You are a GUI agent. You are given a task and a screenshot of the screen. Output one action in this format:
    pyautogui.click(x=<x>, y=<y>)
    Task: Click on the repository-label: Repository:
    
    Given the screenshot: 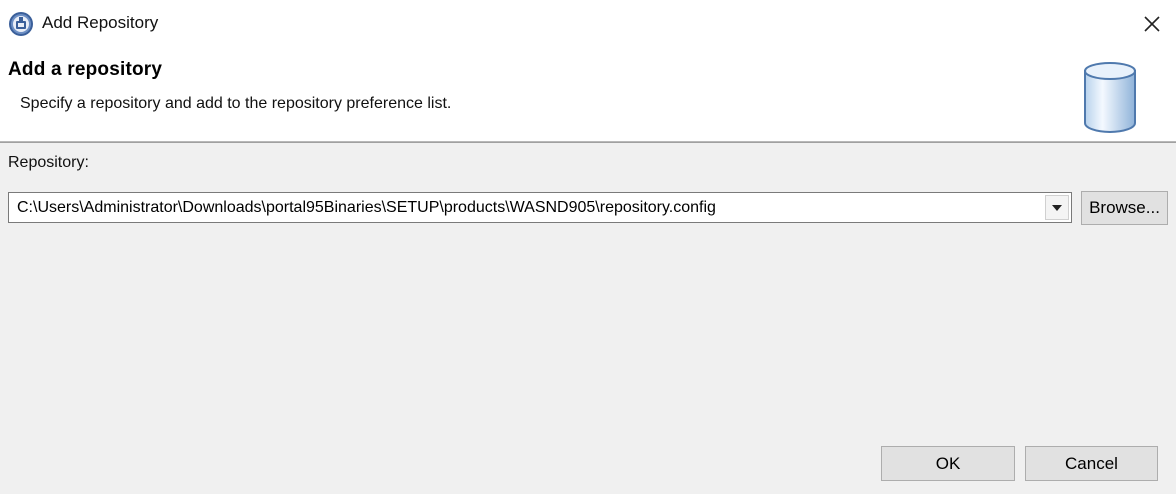 What is the action you would take?
    pyautogui.click(x=48, y=162)
    